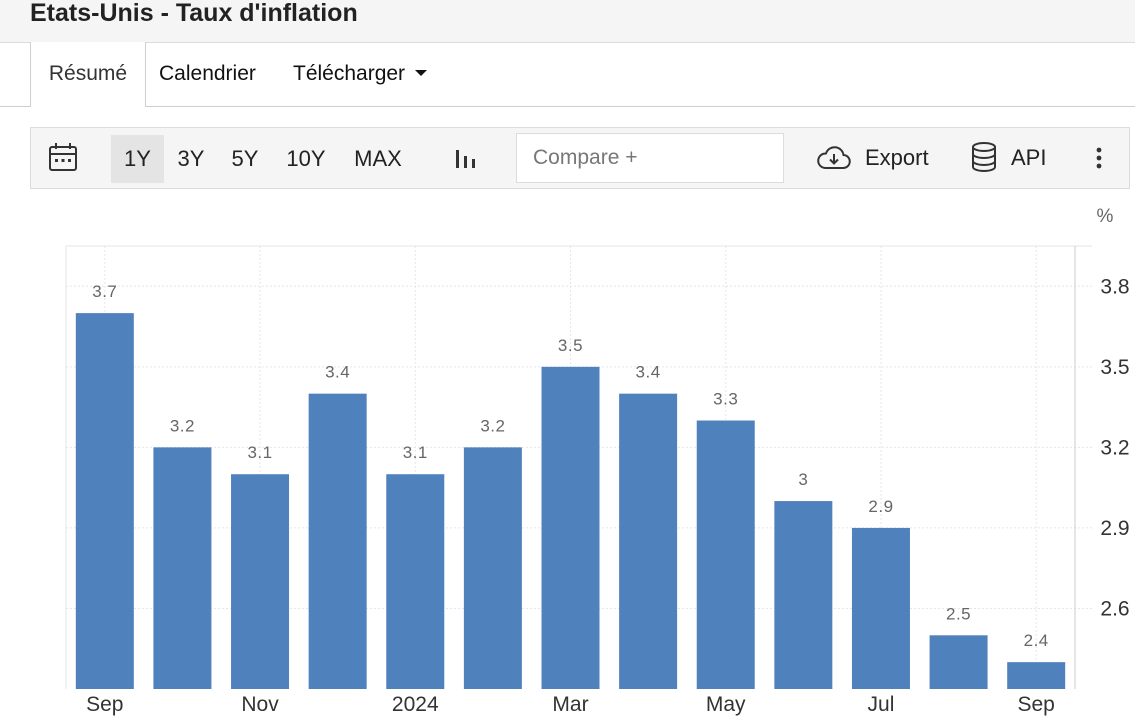 The height and width of the screenshot is (722, 1135). I want to click on more-options-icon, so click(1099, 158).